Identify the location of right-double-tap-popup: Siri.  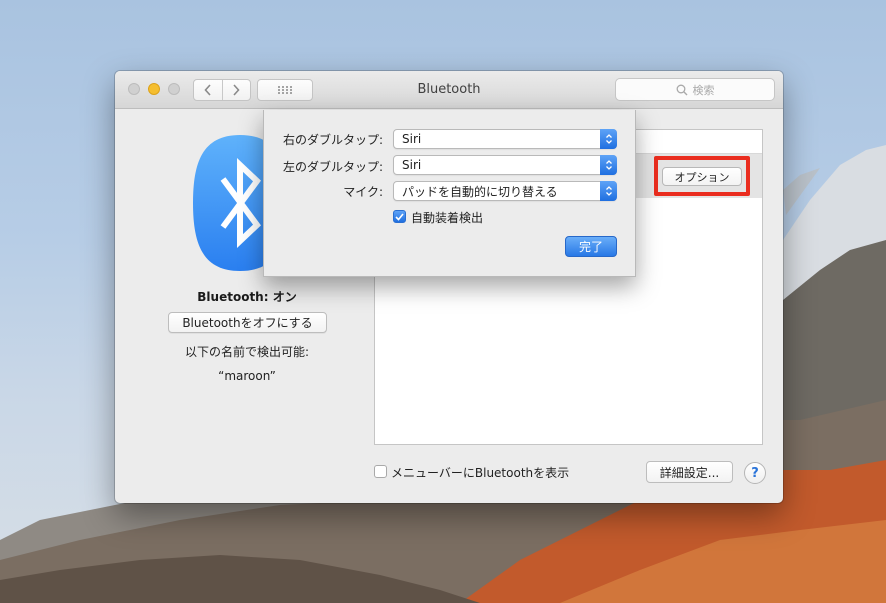
(505, 139).